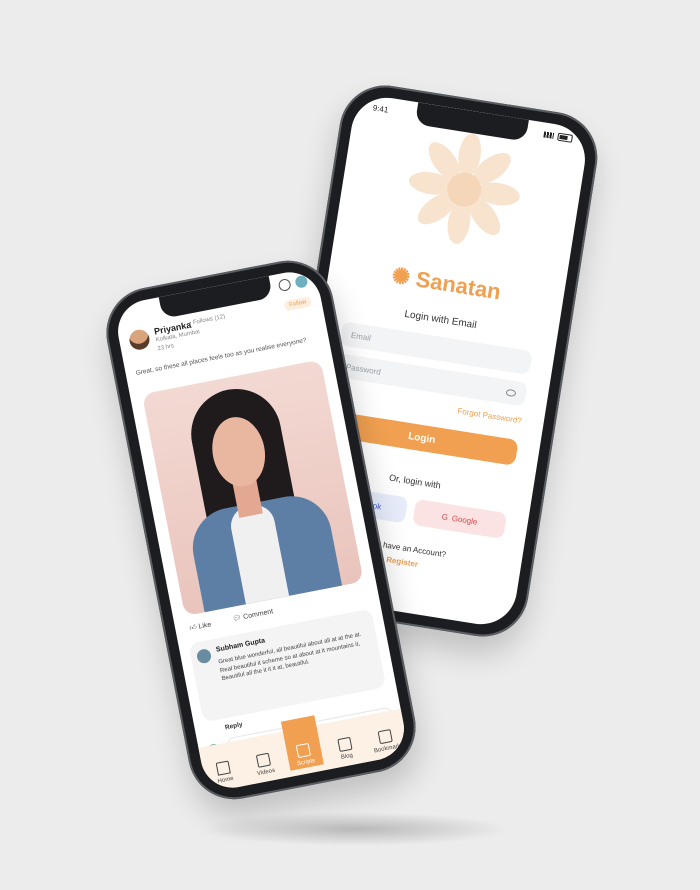 The width and height of the screenshot is (700, 890). Describe the element at coordinates (401, 276) in the screenshot. I see `flower-icon: ✺` at that location.